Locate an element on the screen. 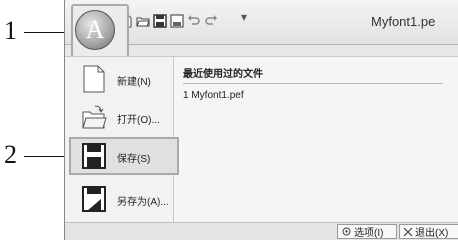  recent-file-item: 1 Myfont1.pef is located at coordinates (213, 95).